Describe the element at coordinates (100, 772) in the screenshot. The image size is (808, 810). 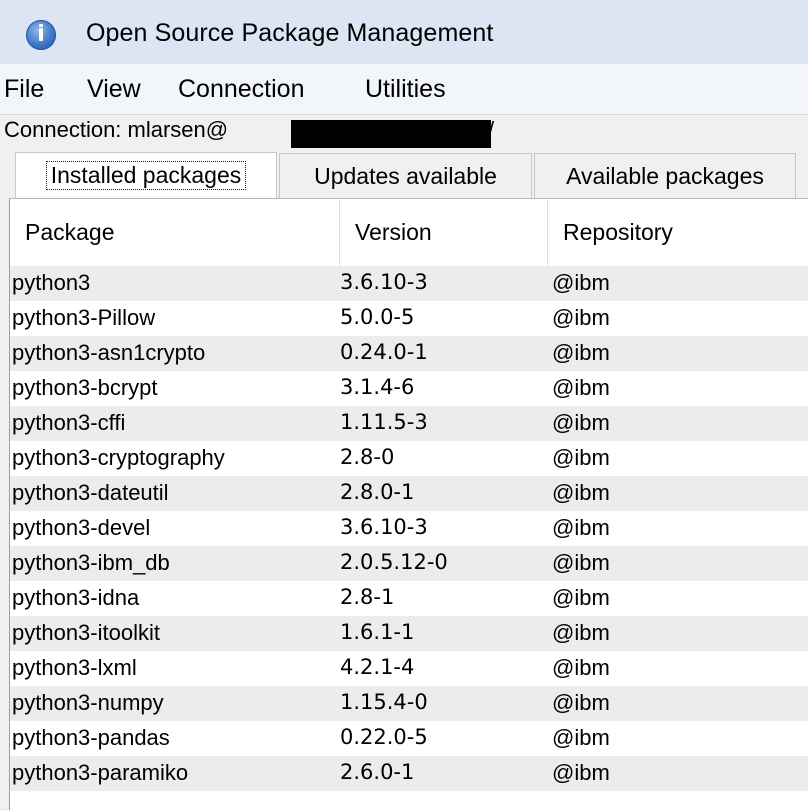
I see `package-name-cell: python3-paramiko` at that location.